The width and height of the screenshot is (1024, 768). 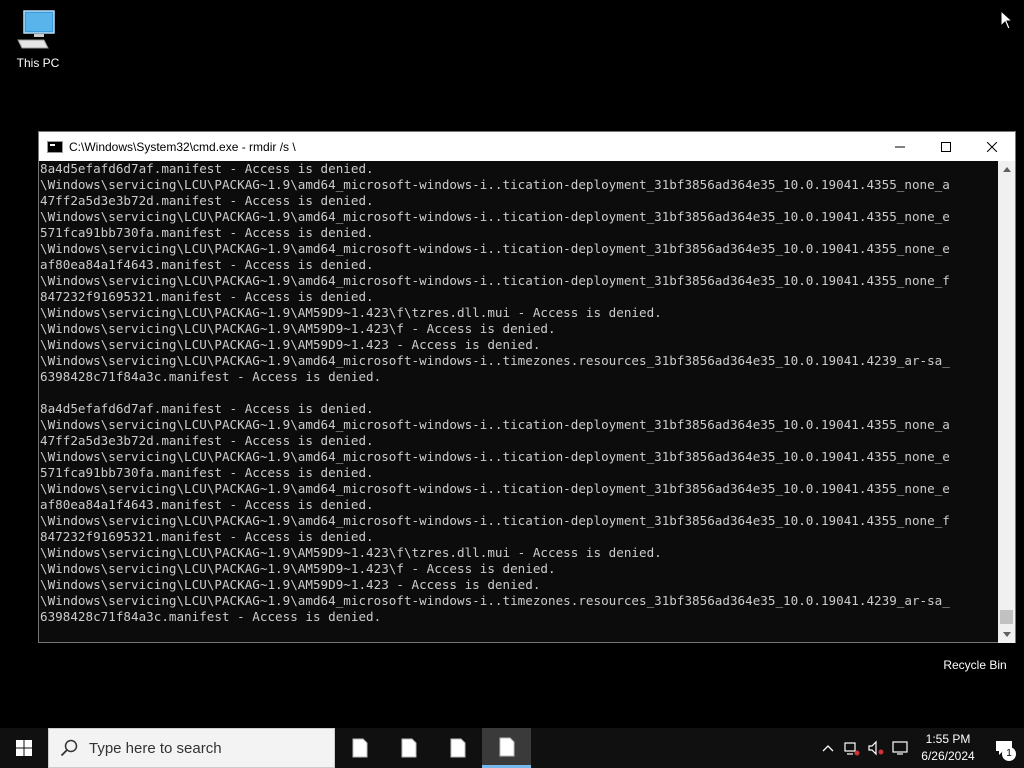 I want to click on notification-count-badge: 1, so click(x=1009, y=754).